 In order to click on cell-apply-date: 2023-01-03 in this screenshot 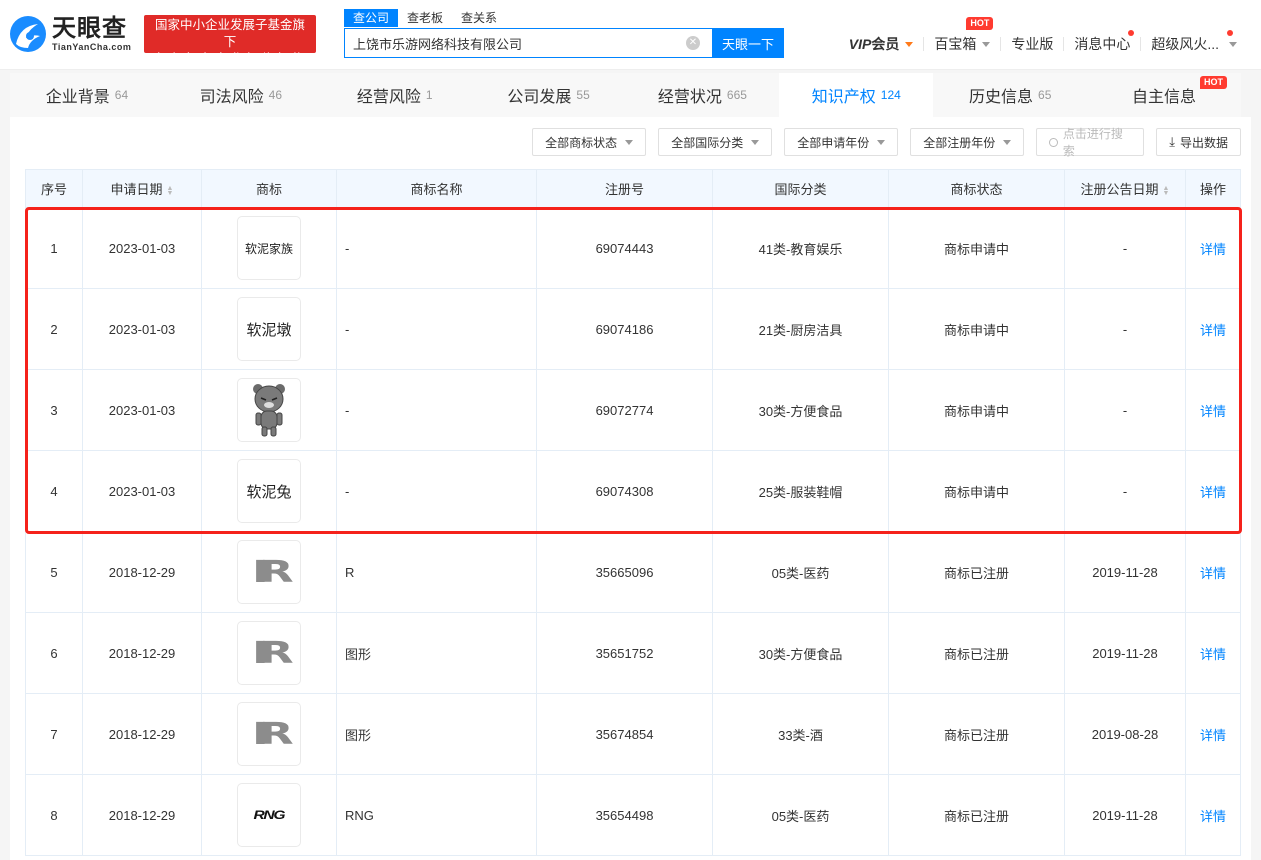, I will do `click(142, 410)`.